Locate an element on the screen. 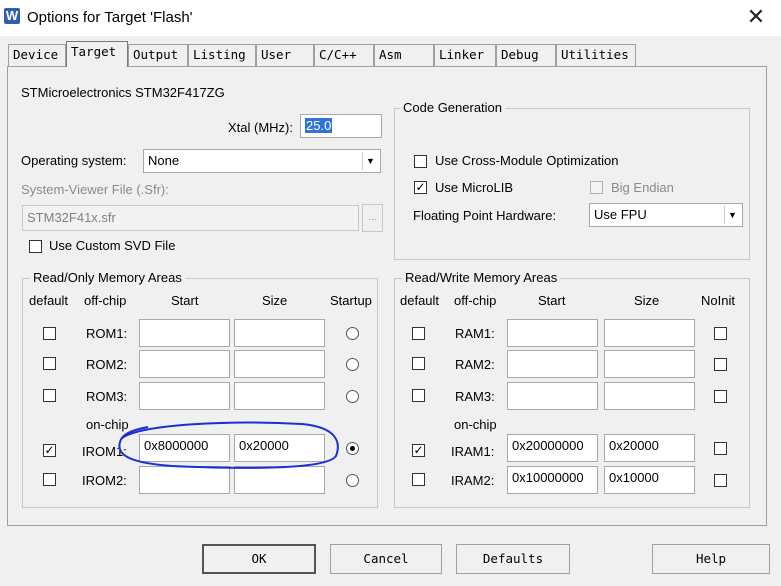  ram3-noinit-checkbox is located at coordinates (720, 396).